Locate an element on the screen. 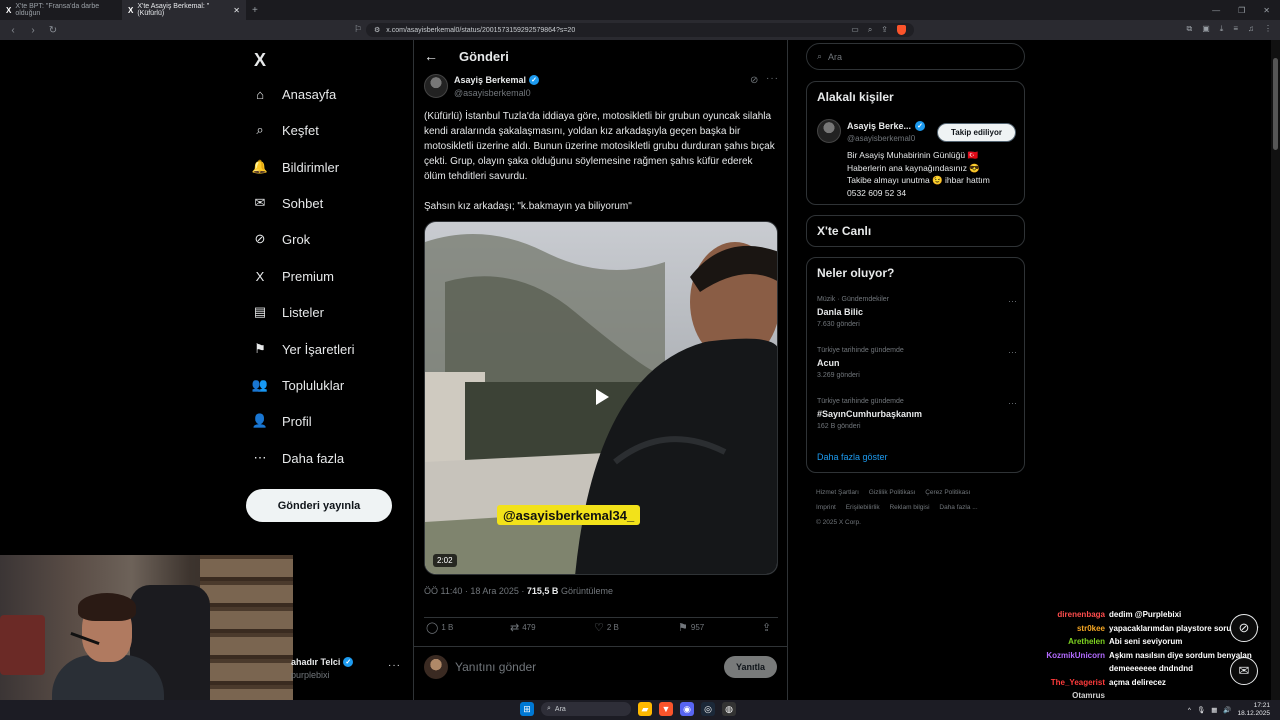  tweet-timestamp: ÖÖ 11:40 · 18 Ara 2025 · is located at coordinates (475, 591).